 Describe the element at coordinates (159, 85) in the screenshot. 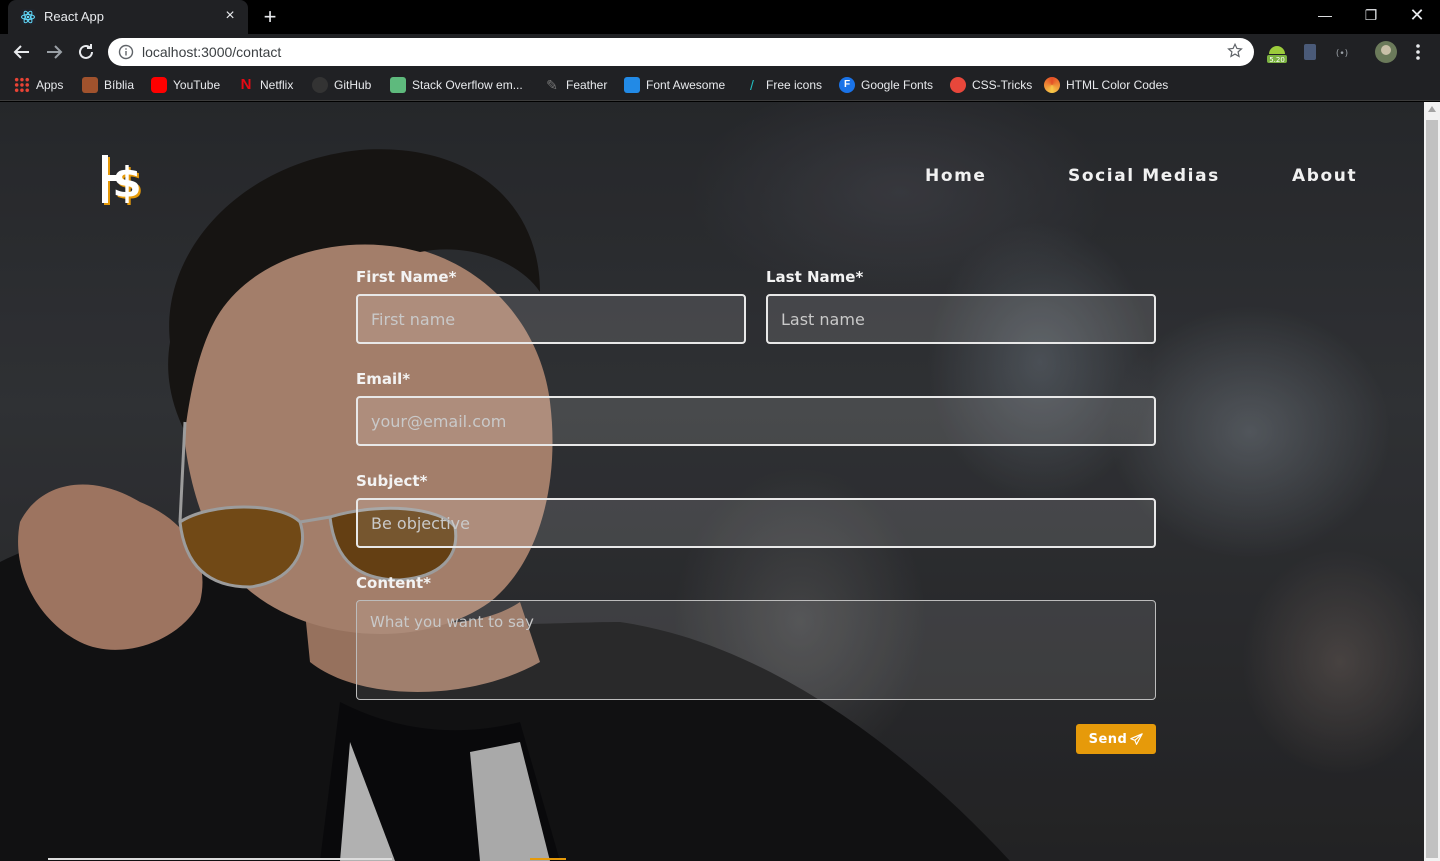

I see `youtube-icon` at that location.